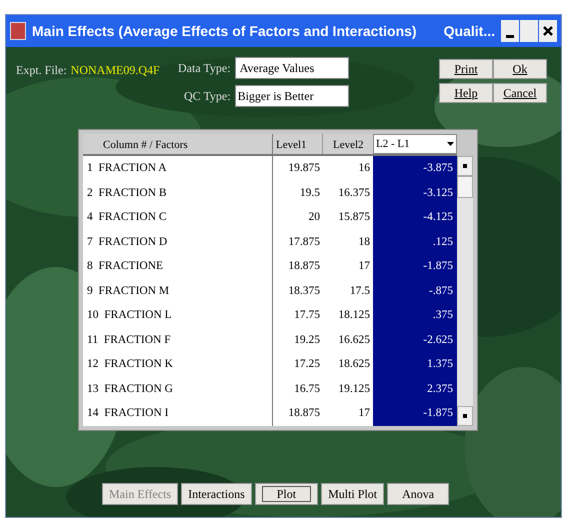 This screenshot has height=518, width=567. What do you see at coordinates (304, 242) in the screenshot?
I see `table-cell-text: 17.875` at bounding box center [304, 242].